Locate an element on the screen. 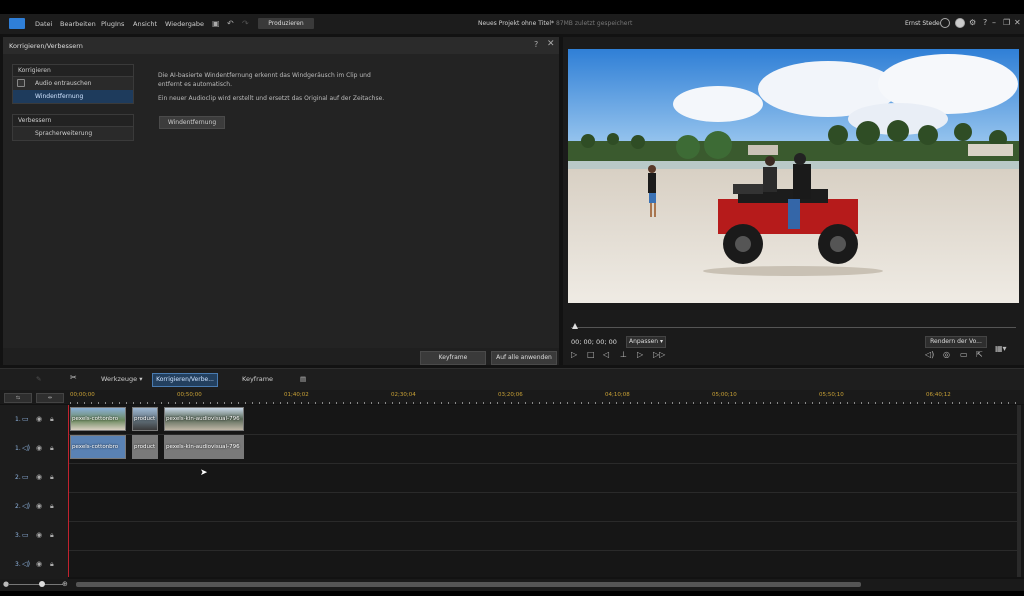 The width and height of the screenshot is (1024, 596). zoom-in-icon: ⊕ is located at coordinates (65, 584).